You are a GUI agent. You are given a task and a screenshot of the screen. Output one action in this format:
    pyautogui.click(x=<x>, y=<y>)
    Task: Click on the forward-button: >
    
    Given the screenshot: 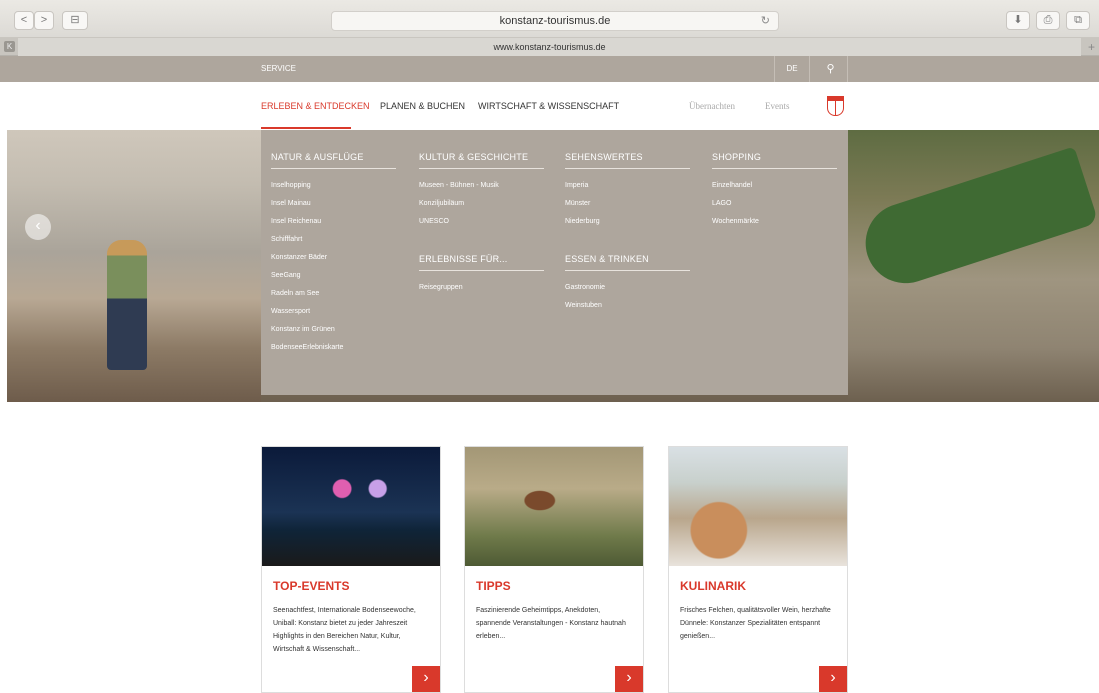 What is the action you would take?
    pyautogui.click(x=44, y=20)
    